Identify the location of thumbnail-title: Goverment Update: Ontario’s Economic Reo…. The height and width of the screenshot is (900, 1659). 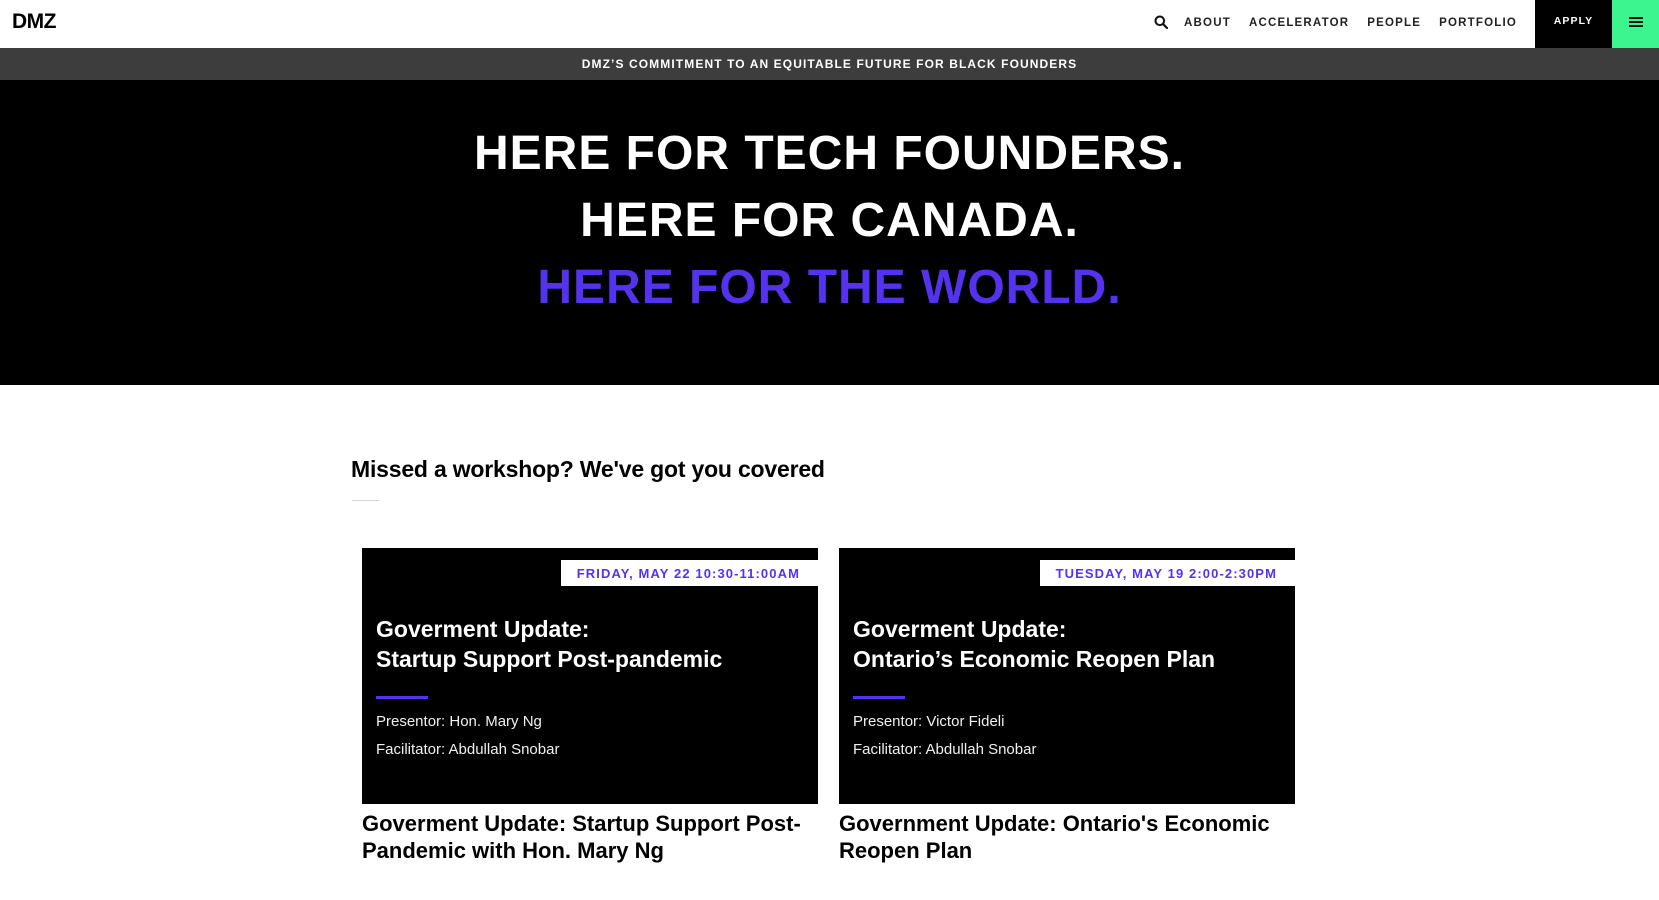
(1034, 644).